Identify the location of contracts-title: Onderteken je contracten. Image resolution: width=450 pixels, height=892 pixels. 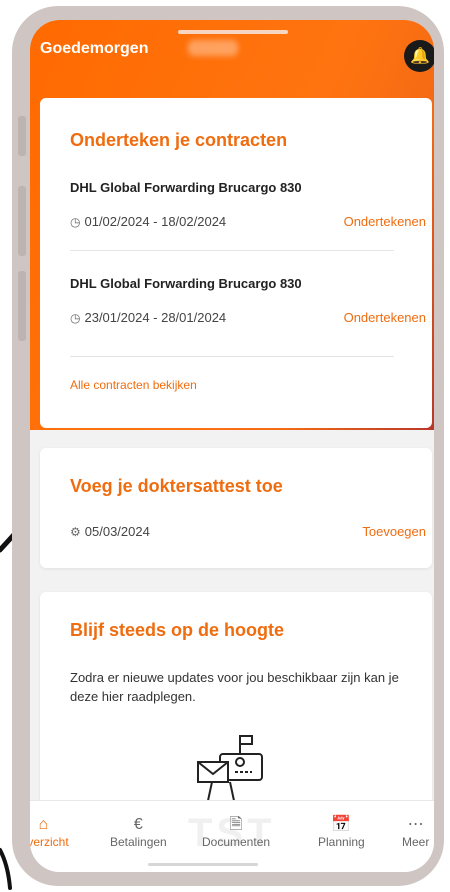
(179, 140).